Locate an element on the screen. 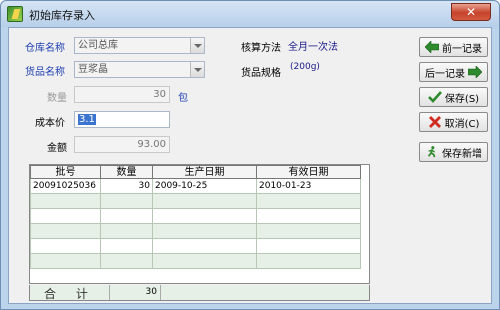 This screenshot has width=500, height=310. prev-record-button: 前一记录 is located at coordinates (453, 47).